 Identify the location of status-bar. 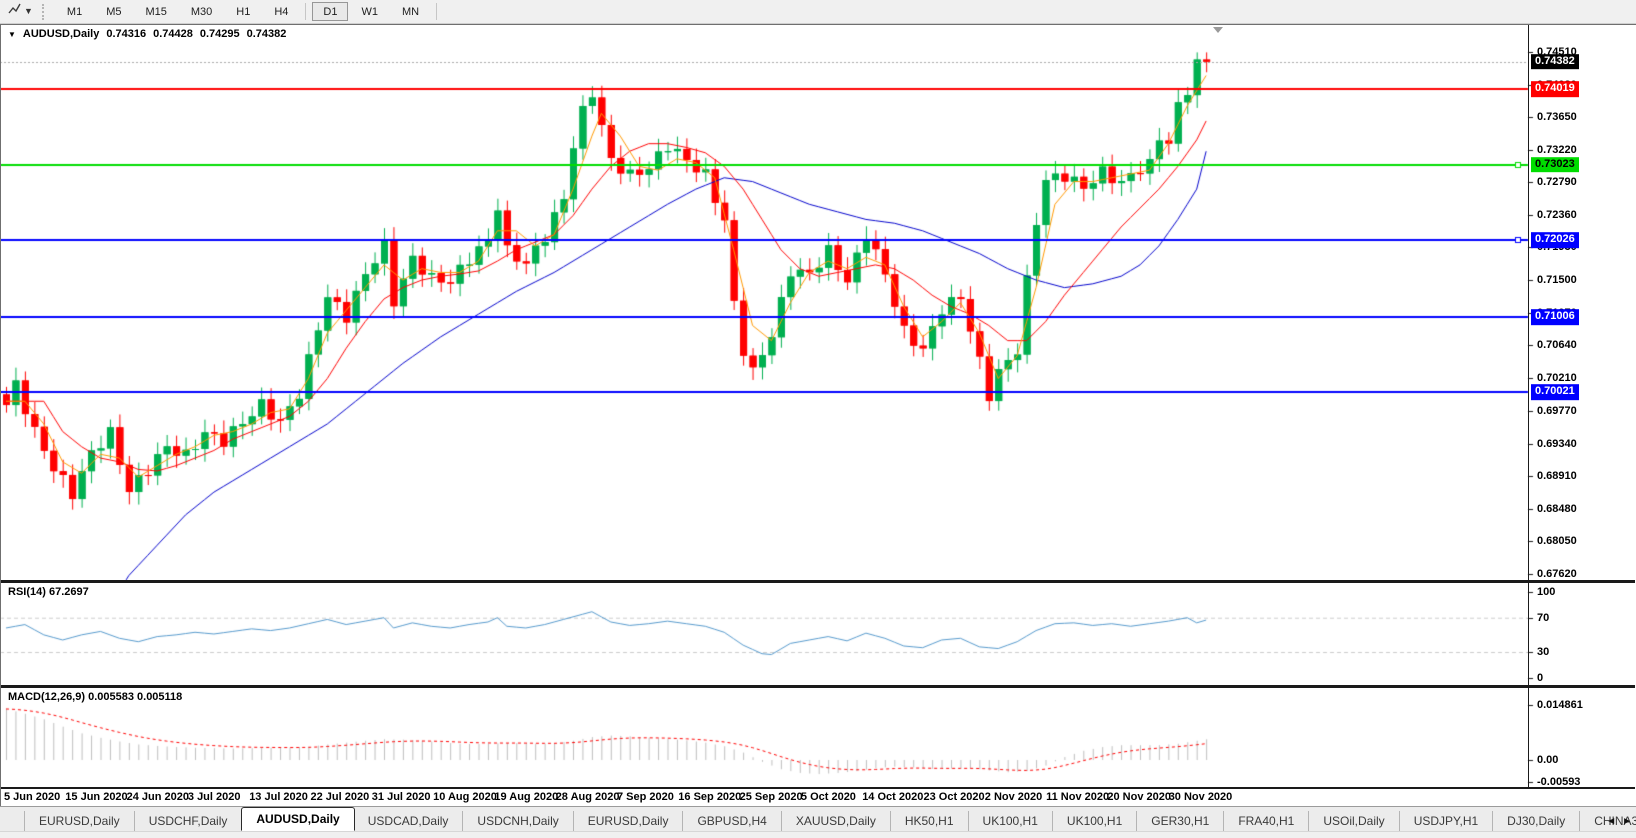
(818, 834).